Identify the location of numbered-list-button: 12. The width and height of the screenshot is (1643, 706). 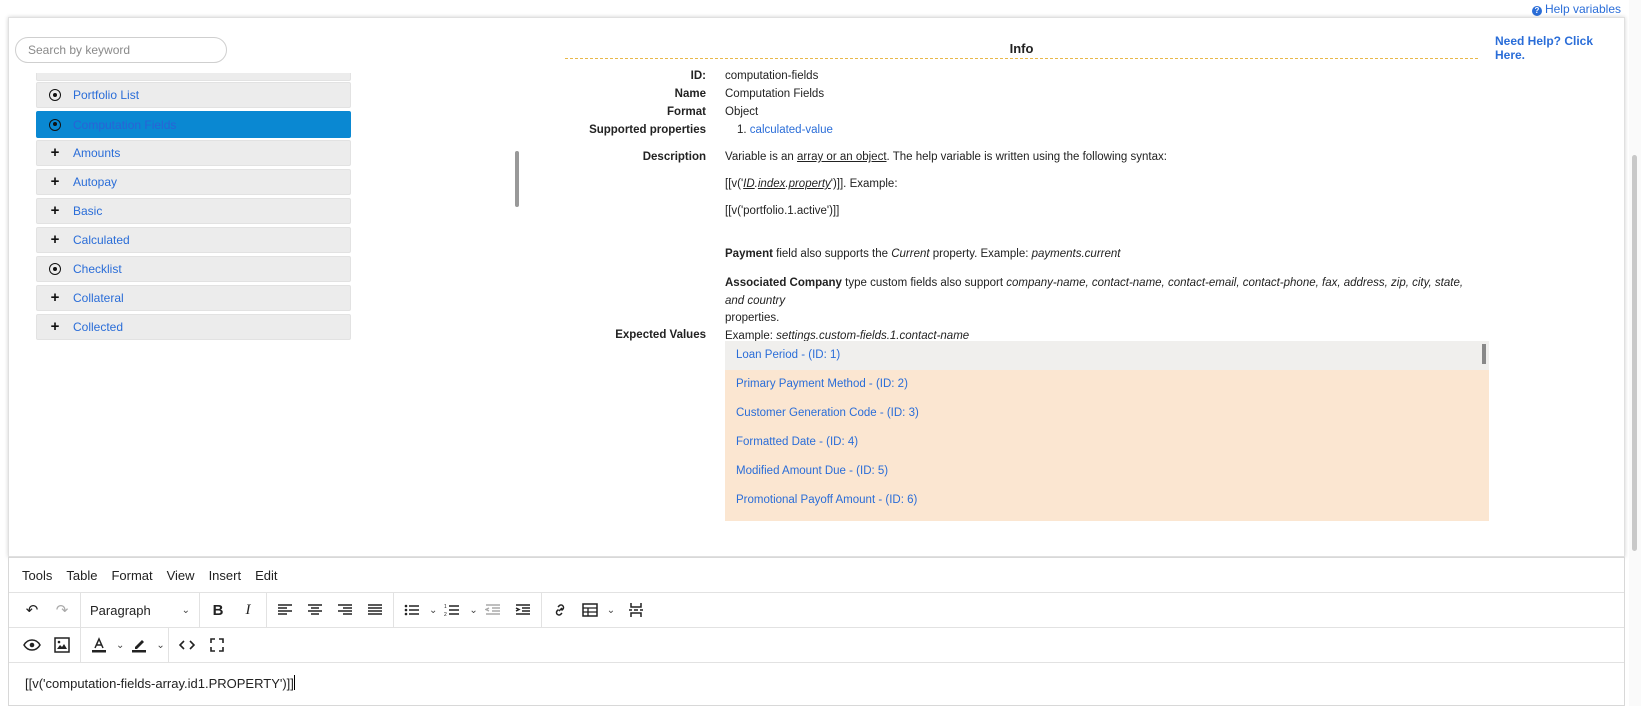
(452, 610).